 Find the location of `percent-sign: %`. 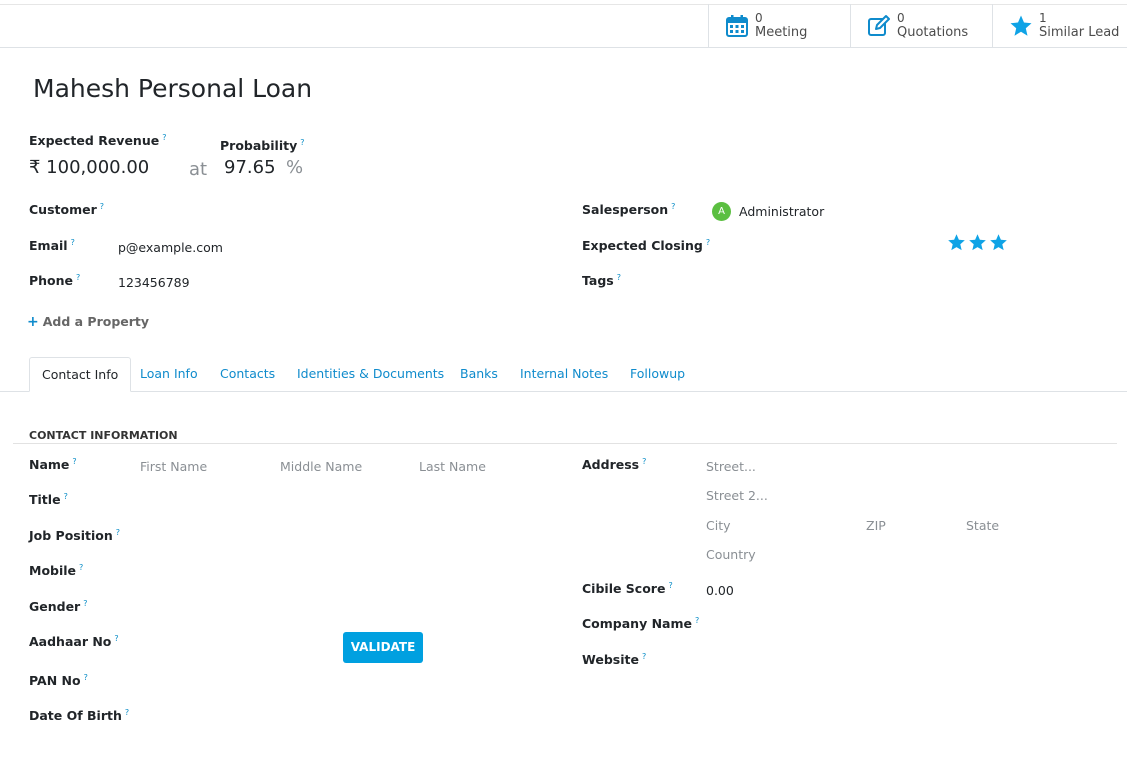

percent-sign: % is located at coordinates (295, 167).